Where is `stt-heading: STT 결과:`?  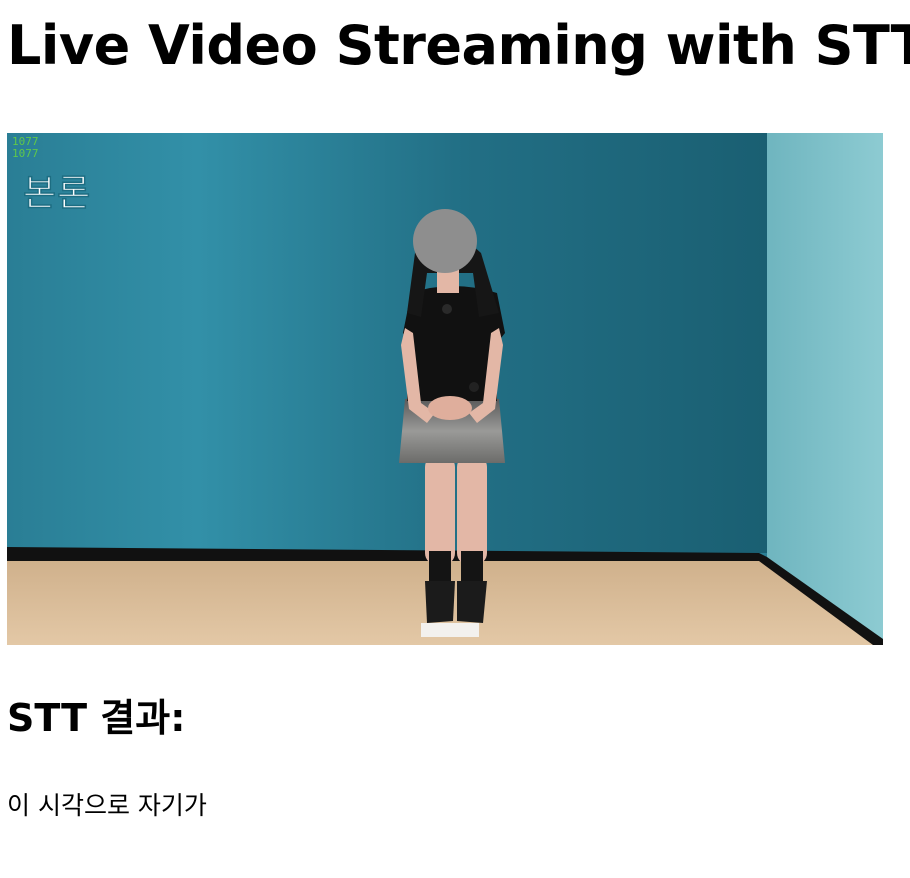
stt-heading: STT 결과: is located at coordinates (96, 718).